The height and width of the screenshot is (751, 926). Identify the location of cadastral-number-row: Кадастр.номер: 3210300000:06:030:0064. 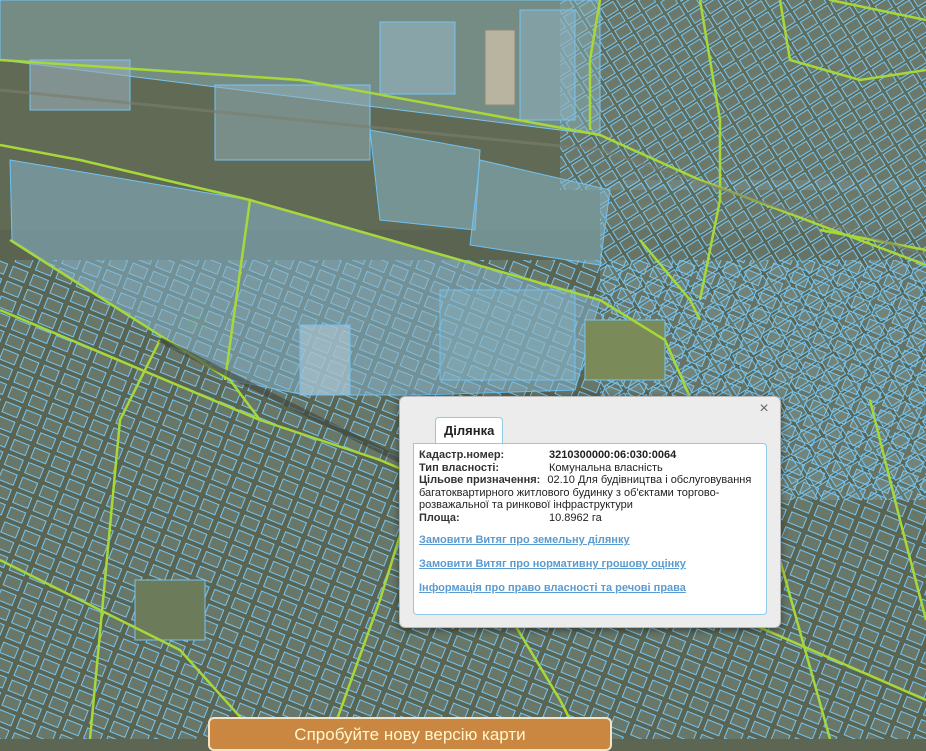
(589, 455).